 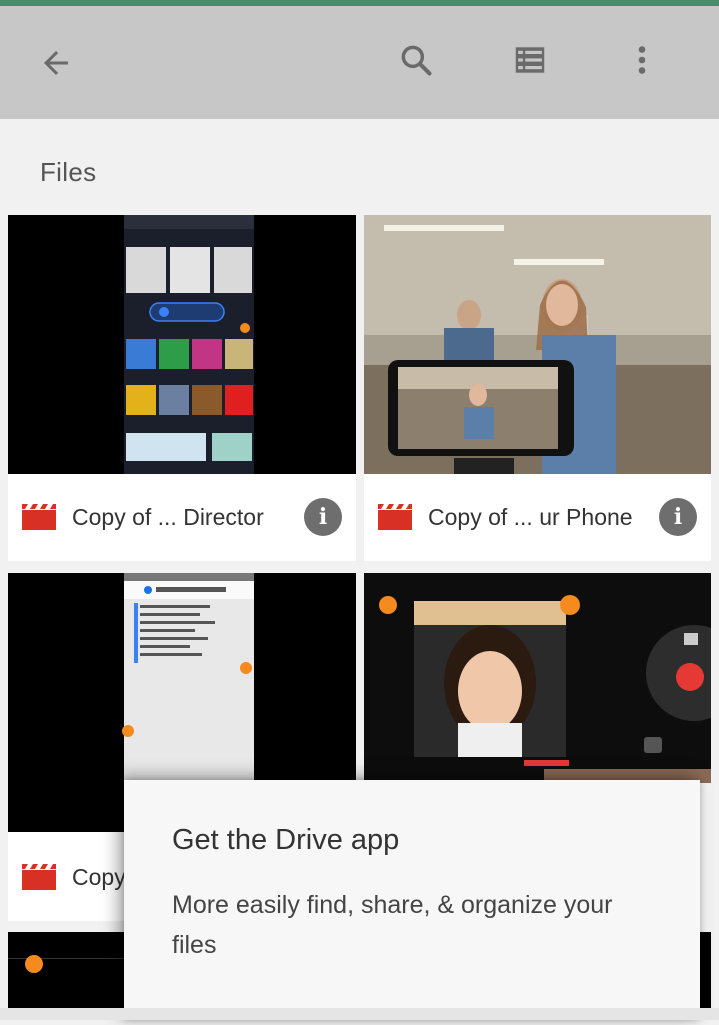 I want to click on file-name: Copy of ... ur Phone, so click(x=530, y=517).